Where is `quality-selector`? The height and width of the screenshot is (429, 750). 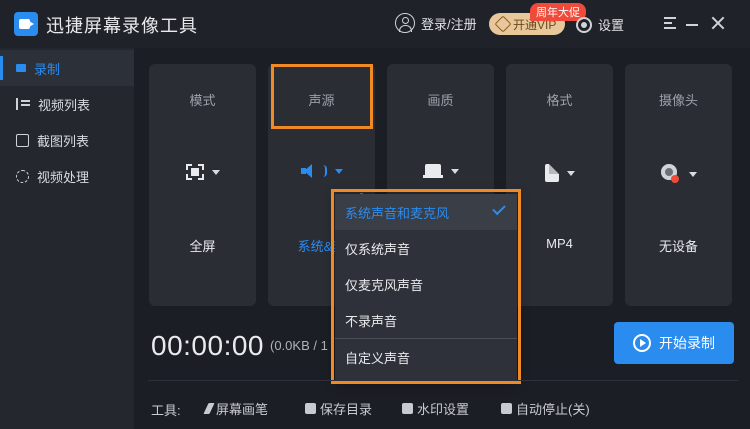 quality-selector is located at coordinates (440, 171).